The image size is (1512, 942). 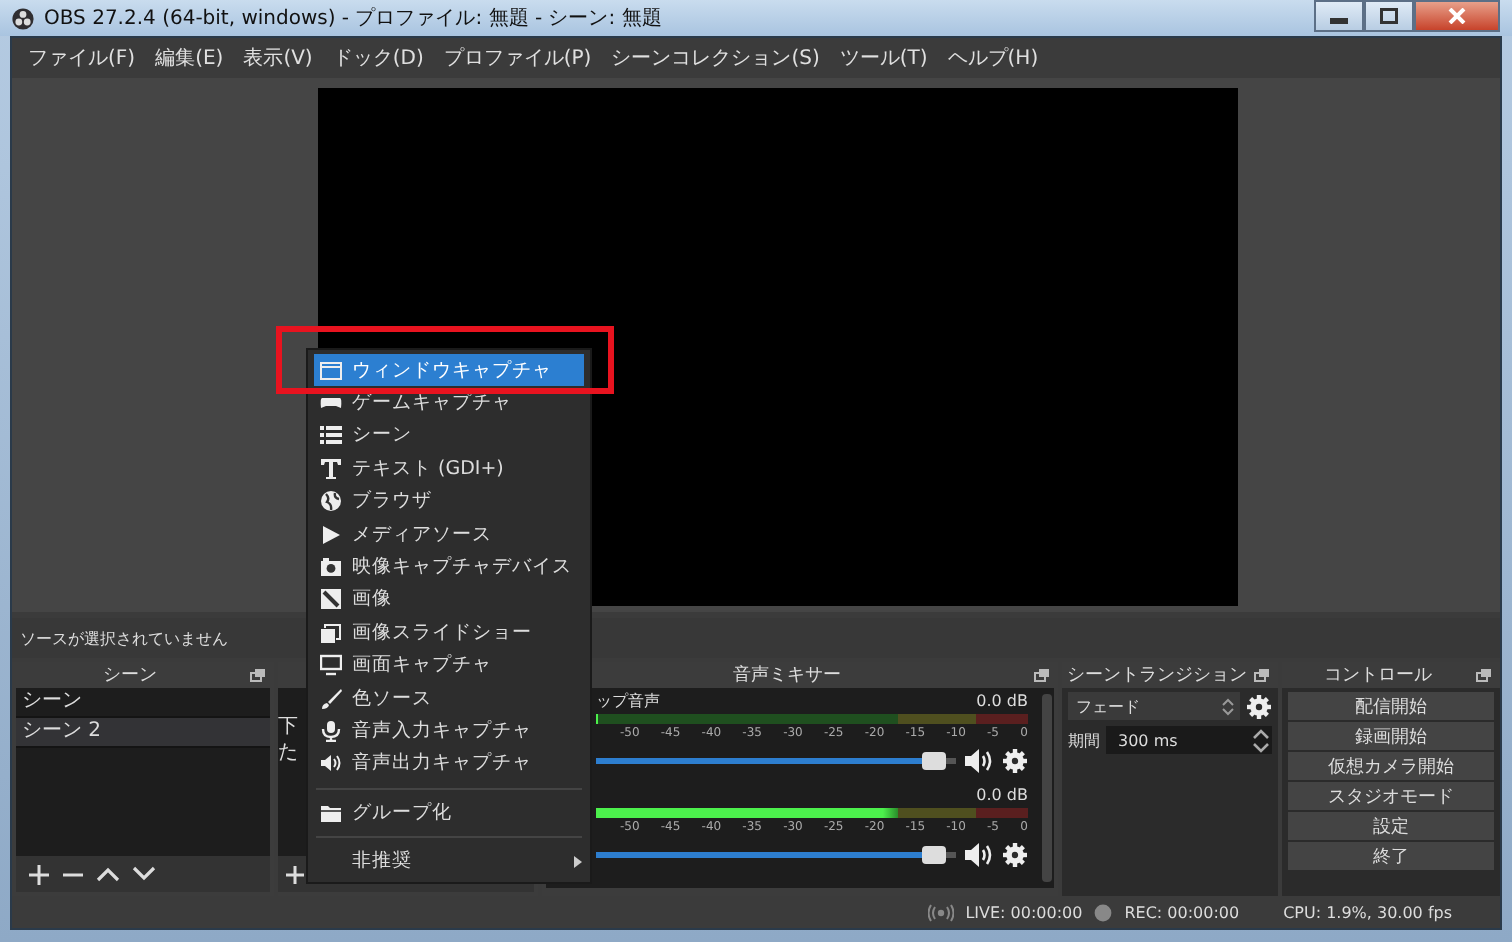 What do you see at coordinates (1367, 912) in the screenshot?
I see `cpu-fps: CPU: 1.9%, 30.00 fps` at bounding box center [1367, 912].